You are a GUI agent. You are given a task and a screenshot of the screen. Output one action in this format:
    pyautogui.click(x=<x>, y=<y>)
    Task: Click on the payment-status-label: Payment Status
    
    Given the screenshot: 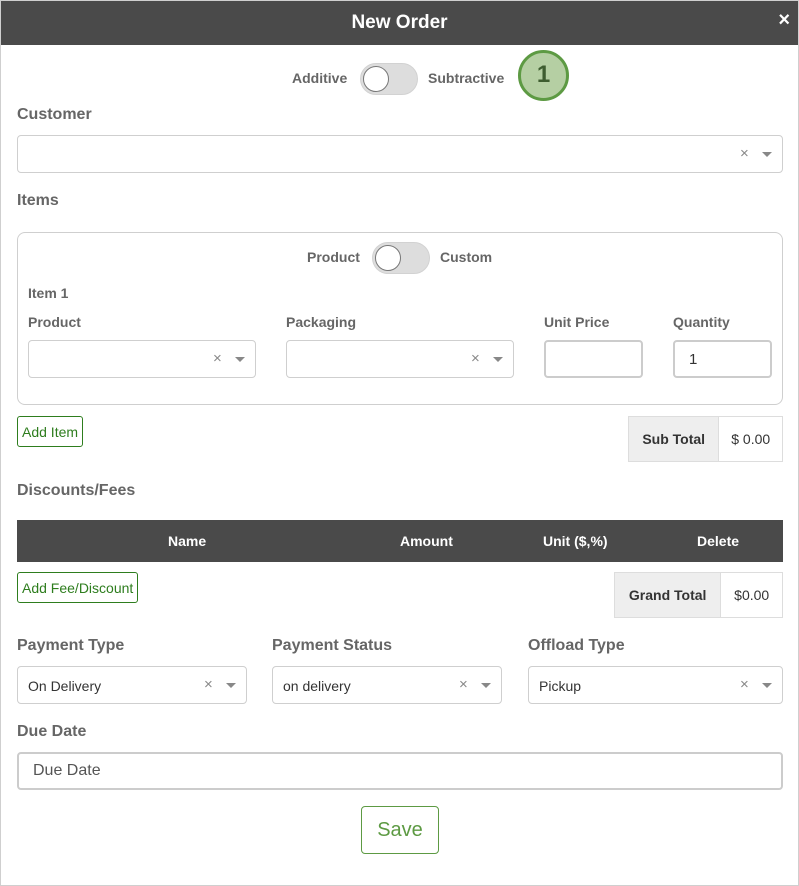 What is the action you would take?
    pyautogui.click(x=332, y=645)
    